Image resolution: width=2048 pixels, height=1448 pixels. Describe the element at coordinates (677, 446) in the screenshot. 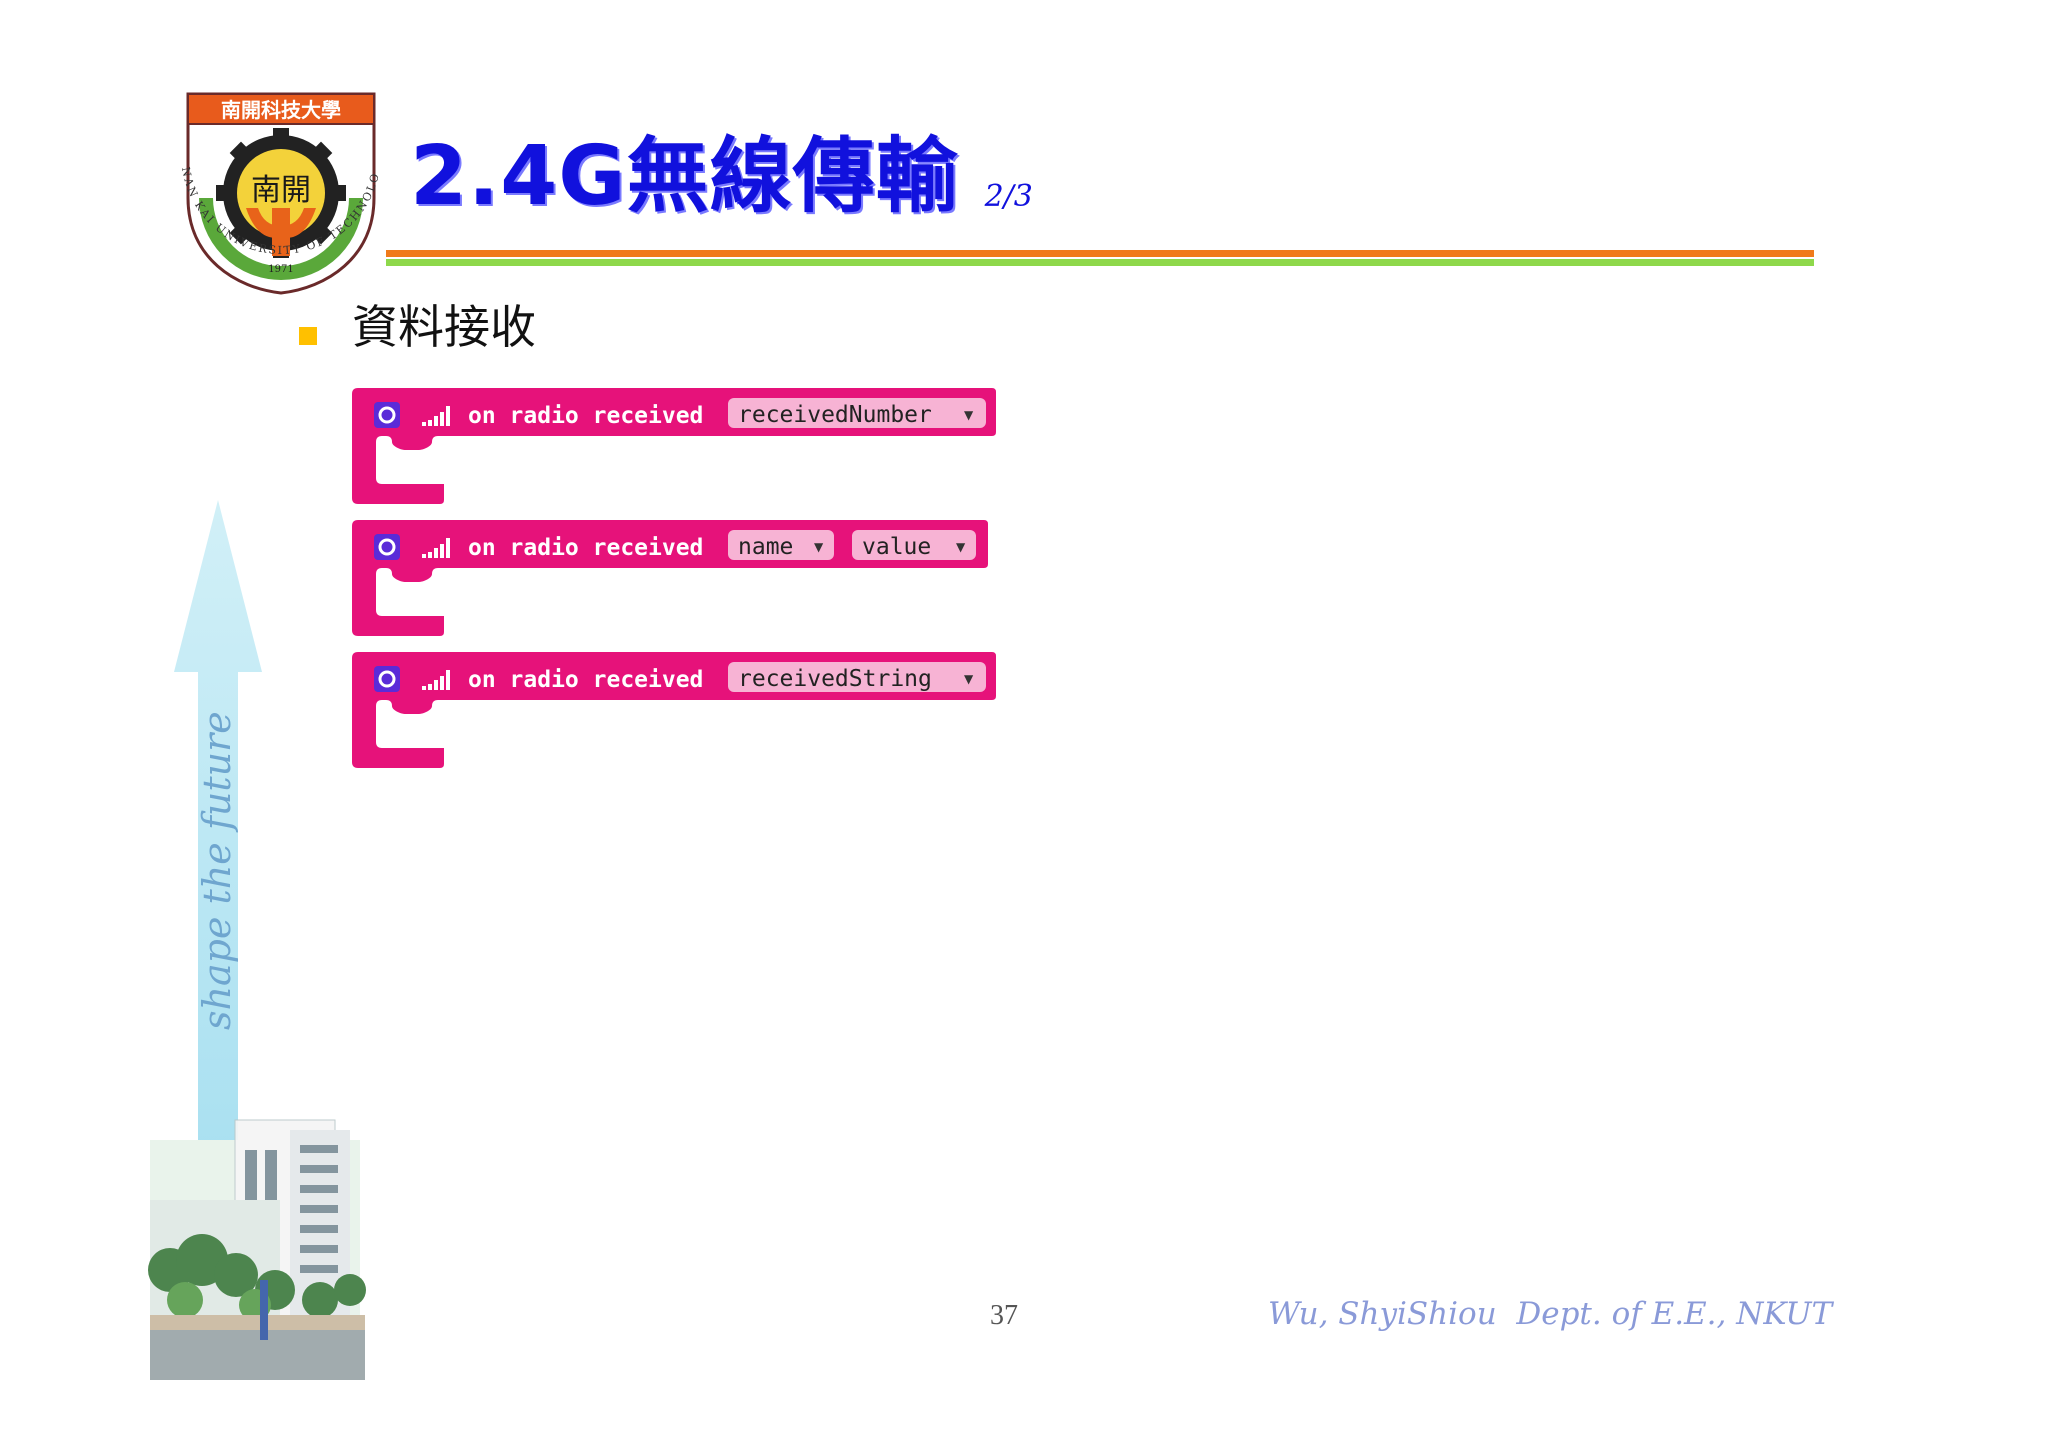

I see `radio-block-received-number: on radio received receivedNumber ▼` at that location.